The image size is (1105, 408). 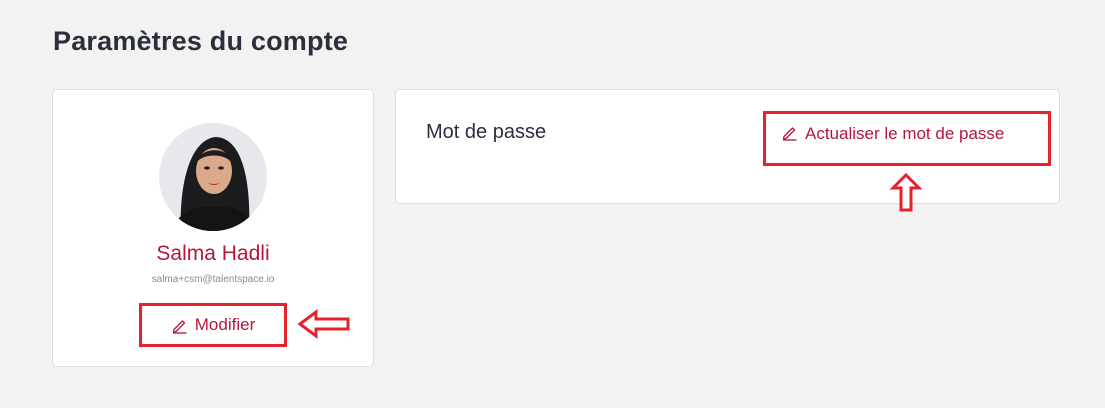 I want to click on user-name: Salma Hadli, so click(x=213, y=253).